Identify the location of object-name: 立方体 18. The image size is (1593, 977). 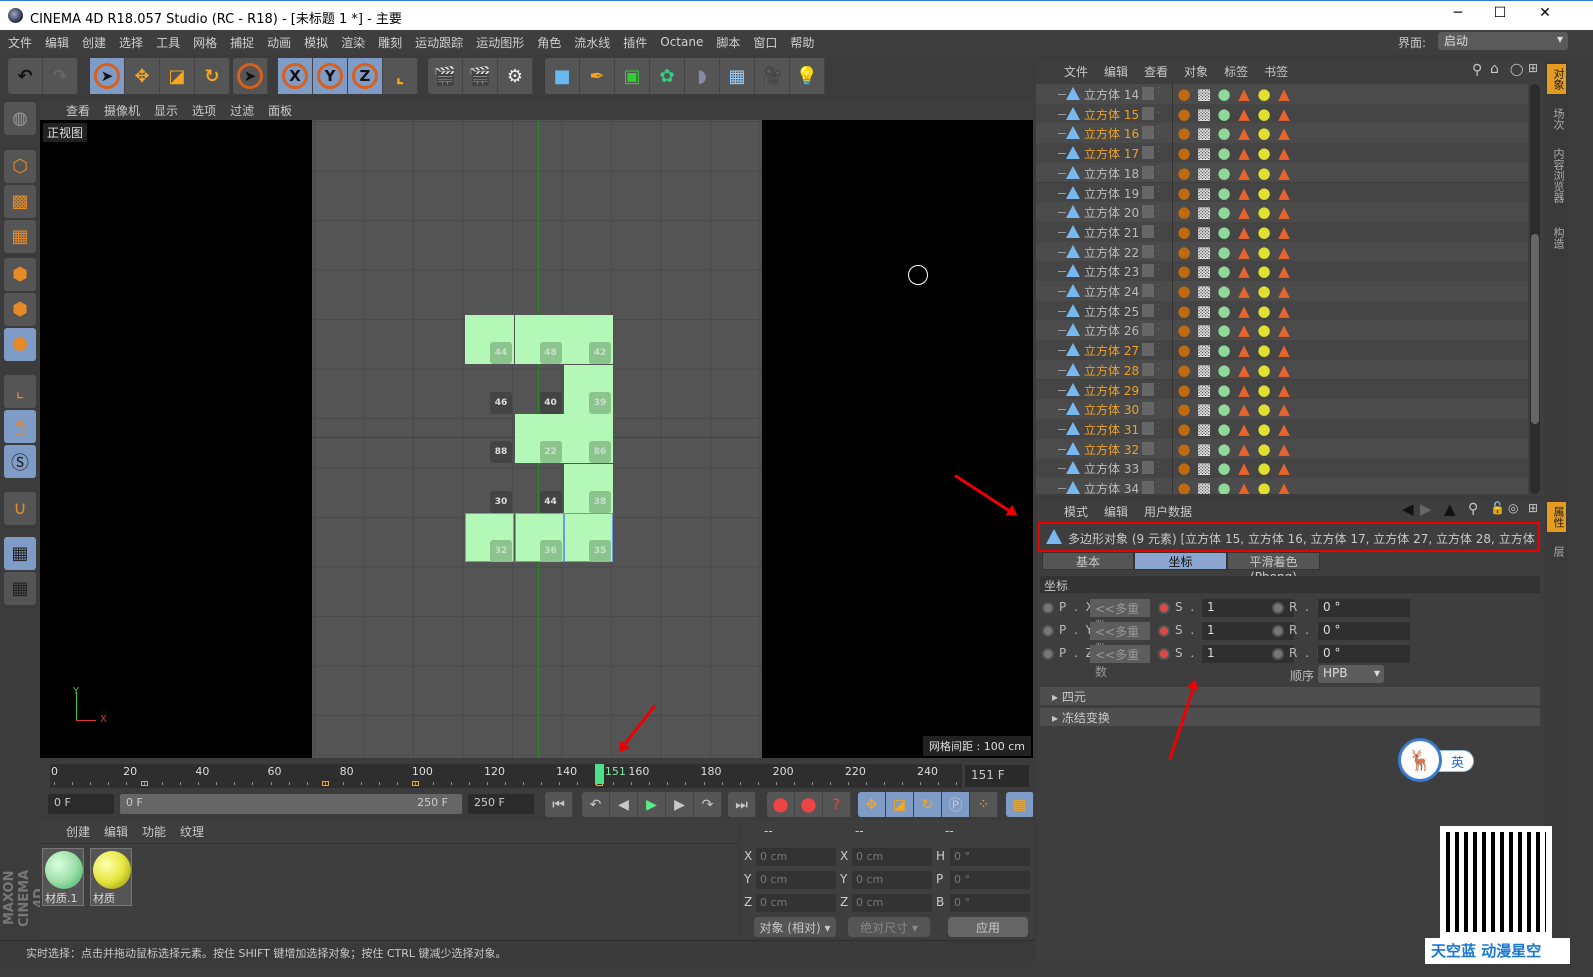
(1111, 173).